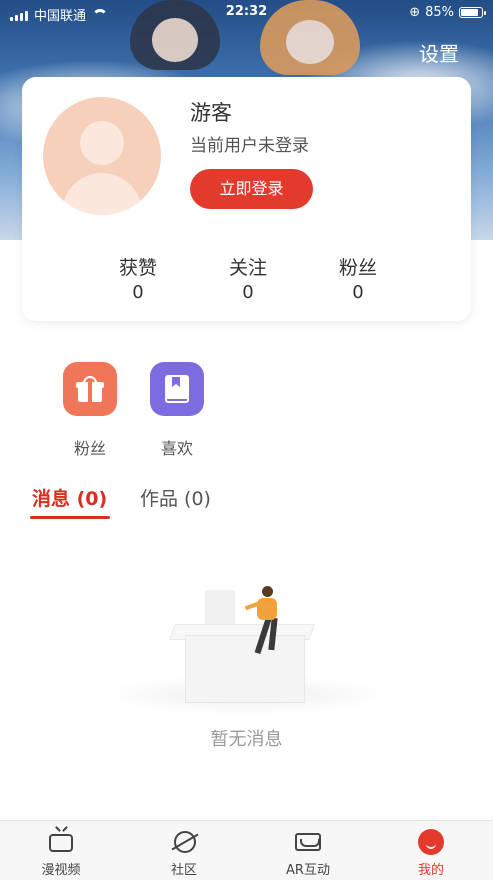  Describe the element at coordinates (175, 497) in the screenshot. I see `tab-works: 作品 (0)` at that location.